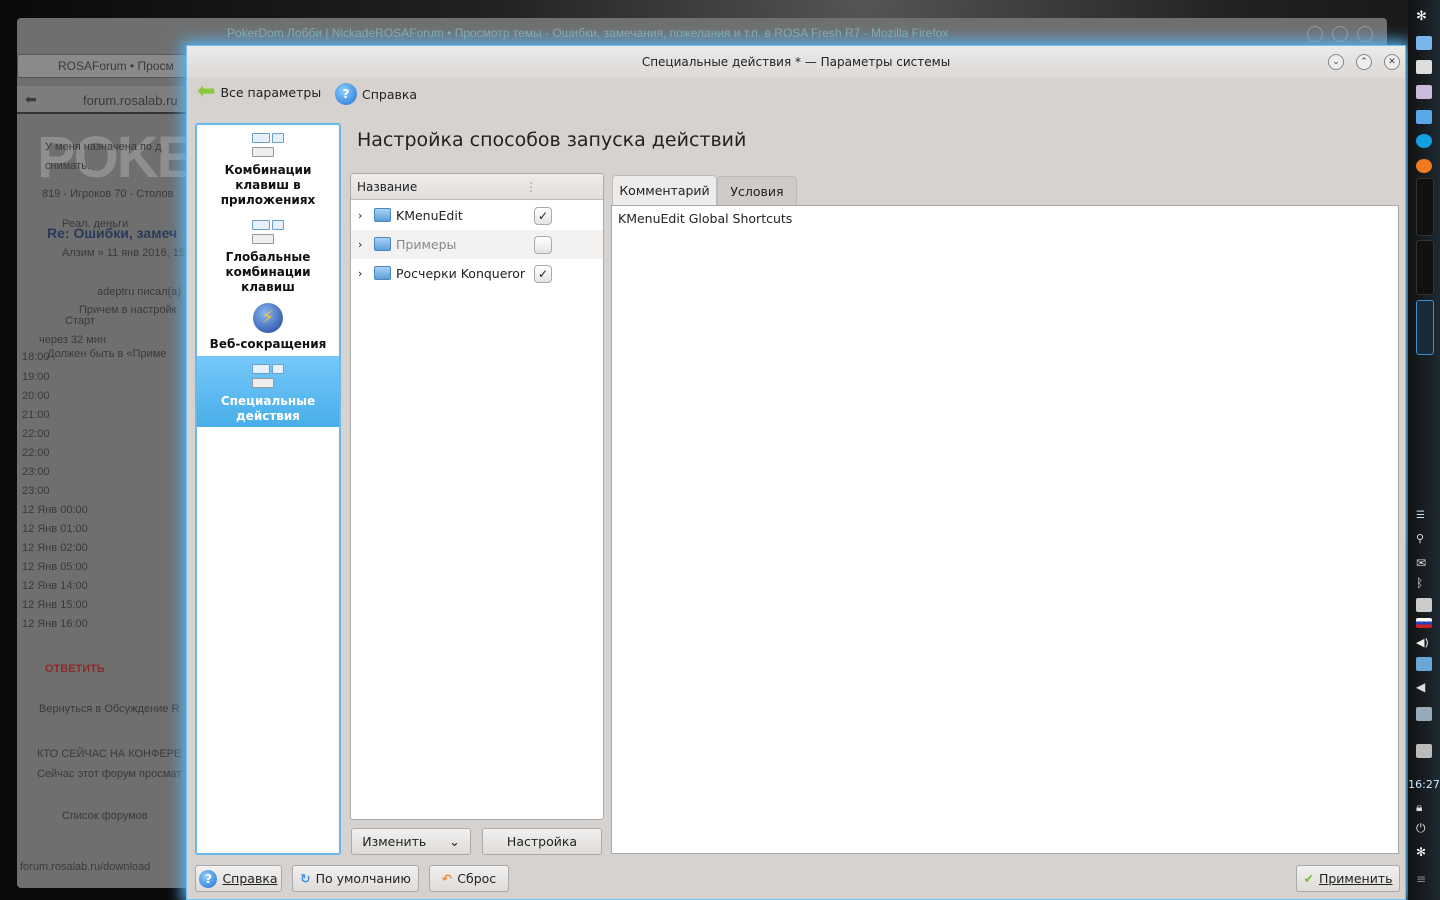  What do you see at coordinates (757, 191) in the screenshot?
I see `tab-conditions: Условия` at bounding box center [757, 191].